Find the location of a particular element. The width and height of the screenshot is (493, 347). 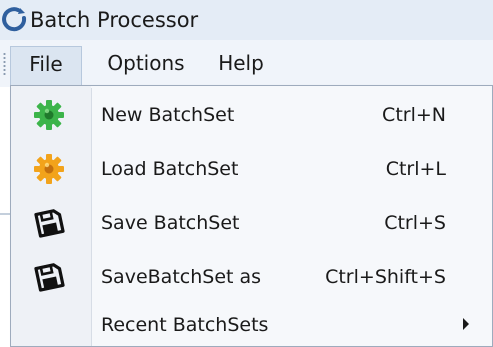

menu-item-shortcut: Ctrl+L is located at coordinates (415, 169).